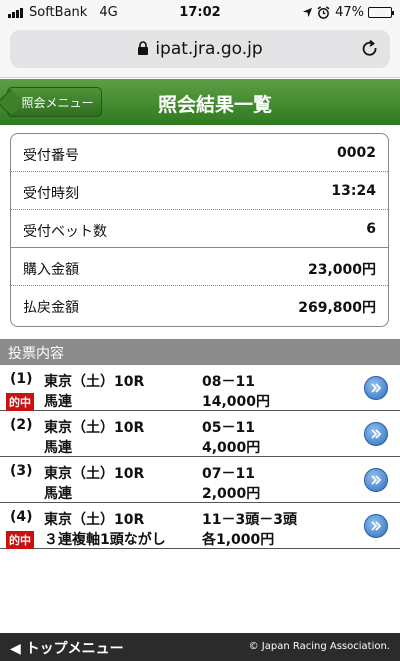 The image size is (400, 661). I want to click on summary-label: 払戻金額, so click(51, 308).